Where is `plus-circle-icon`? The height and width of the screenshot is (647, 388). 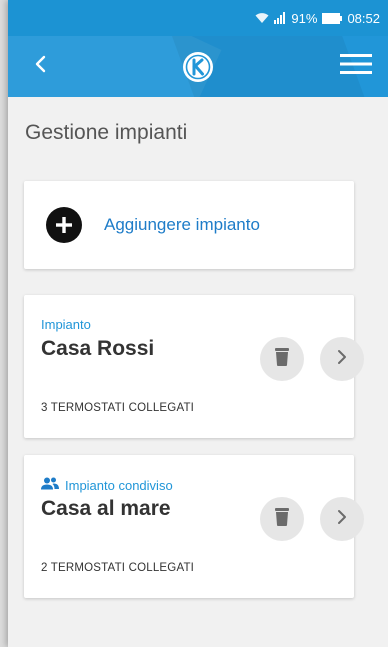
plus-circle-icon is located at coordinates (64, 225).